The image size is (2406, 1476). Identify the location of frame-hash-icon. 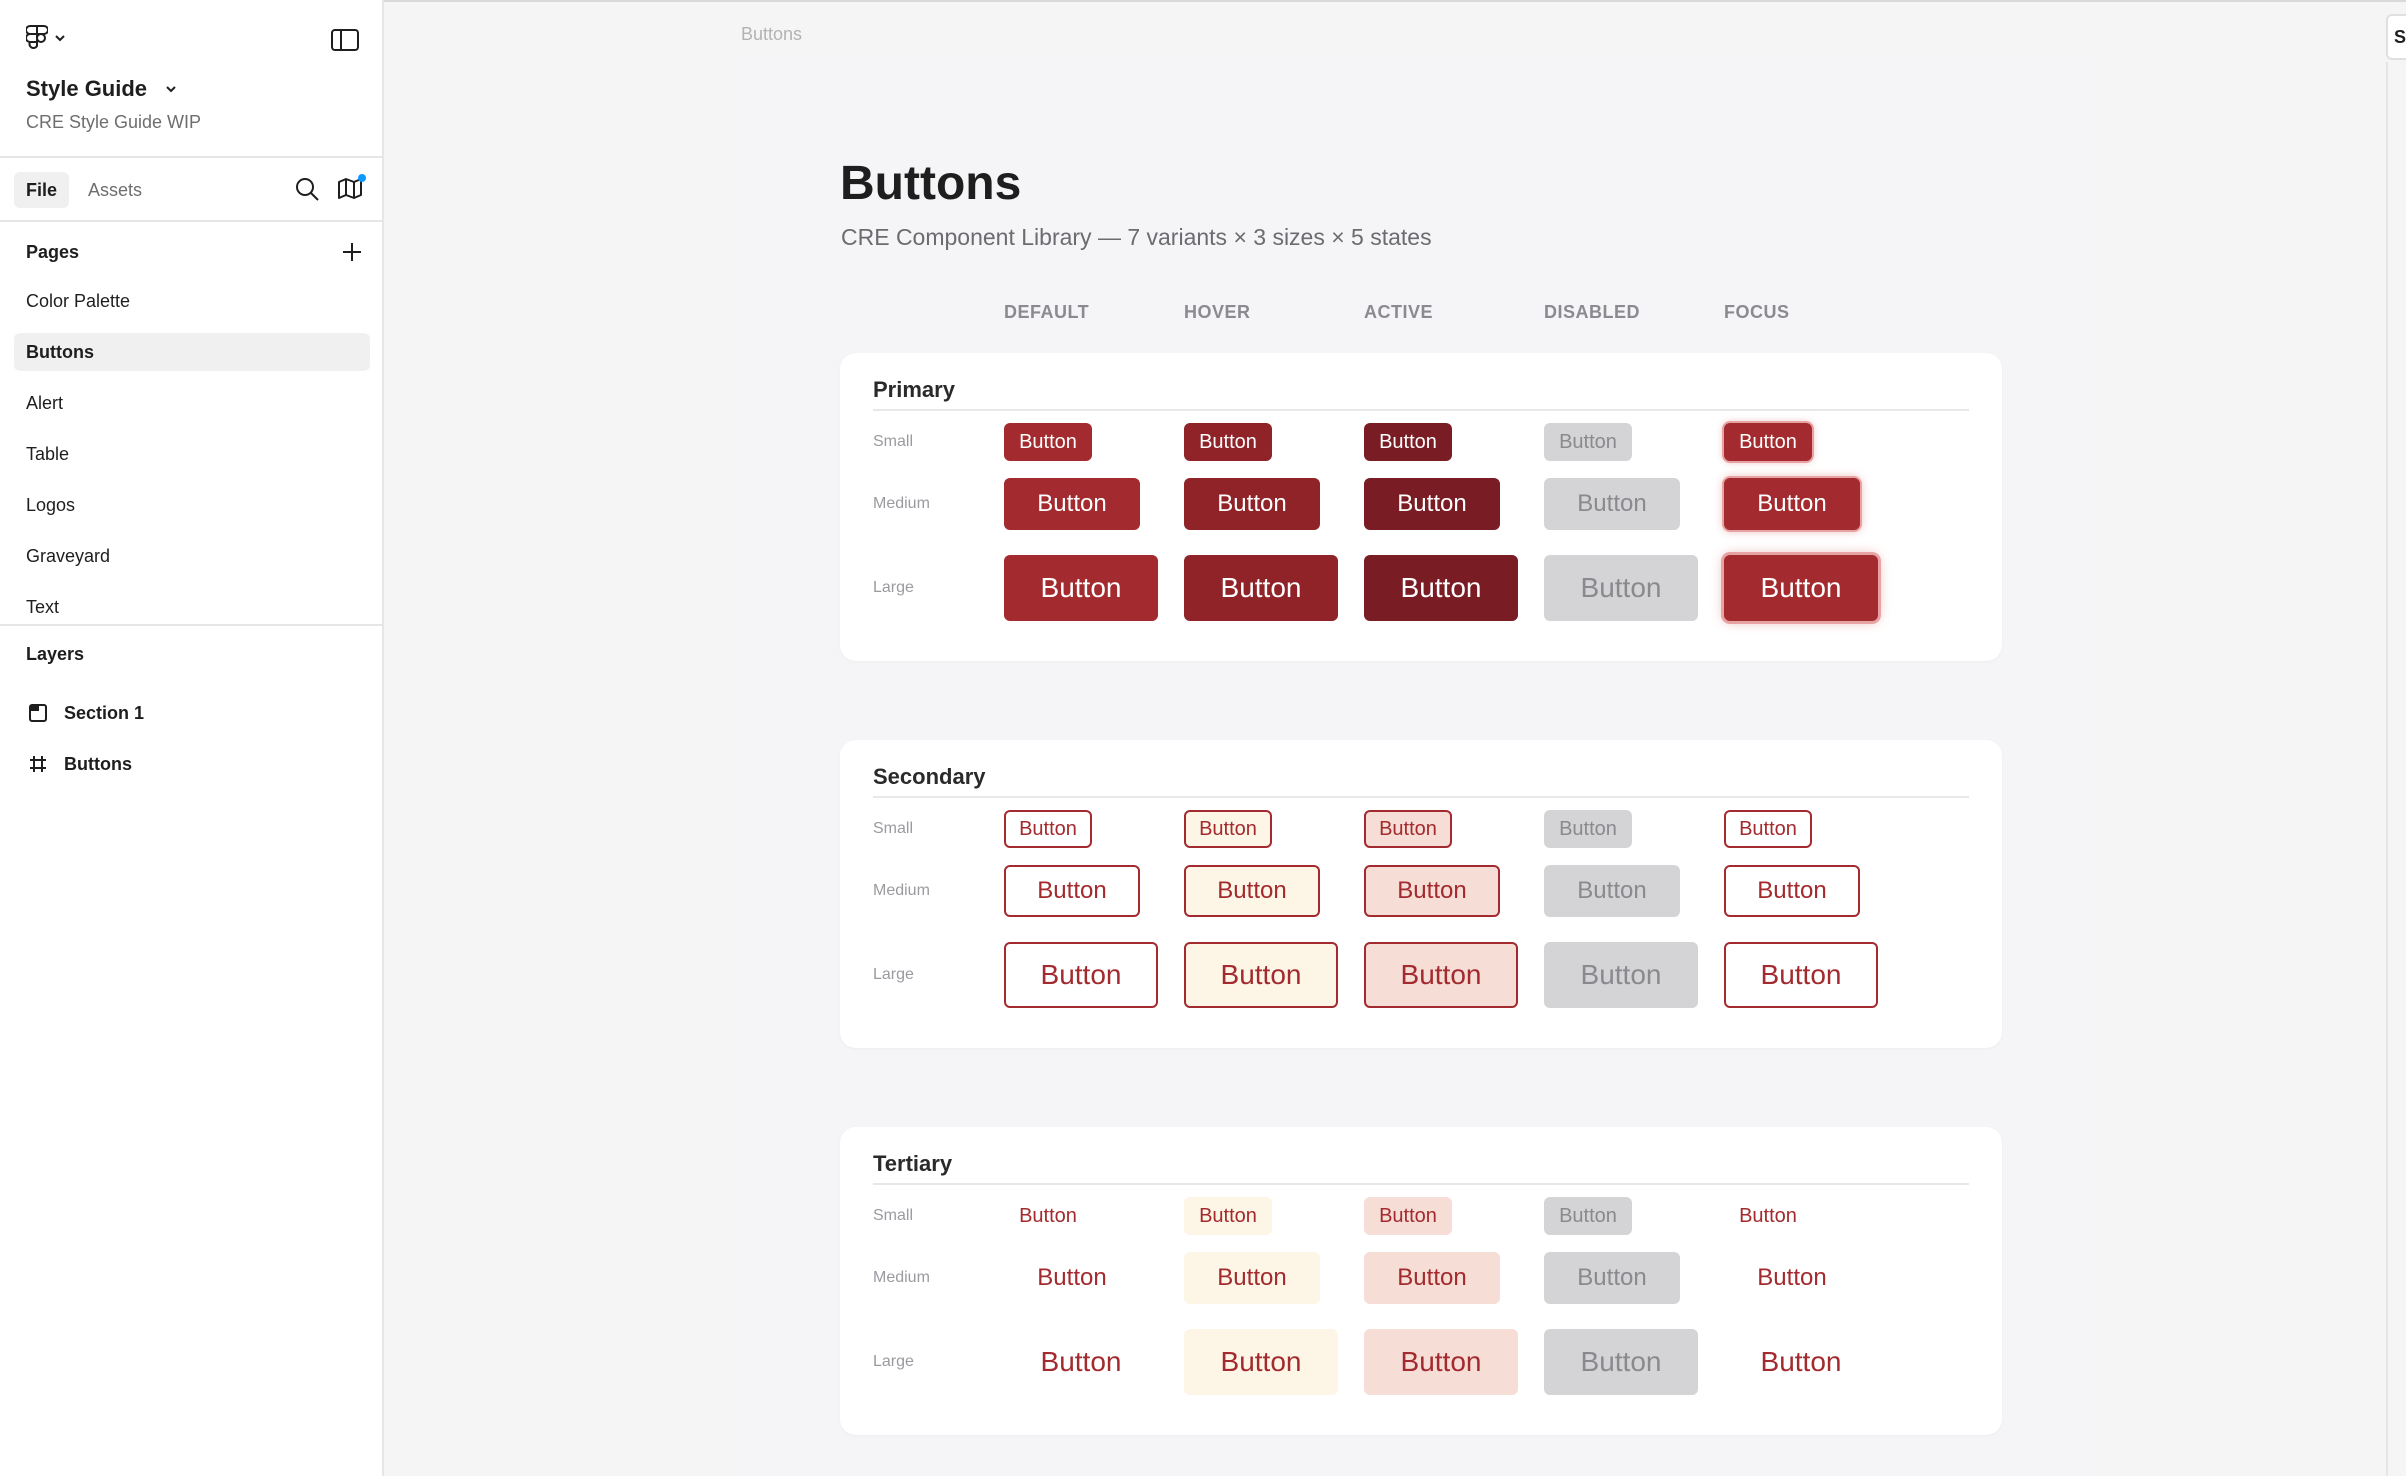
(38, 764).